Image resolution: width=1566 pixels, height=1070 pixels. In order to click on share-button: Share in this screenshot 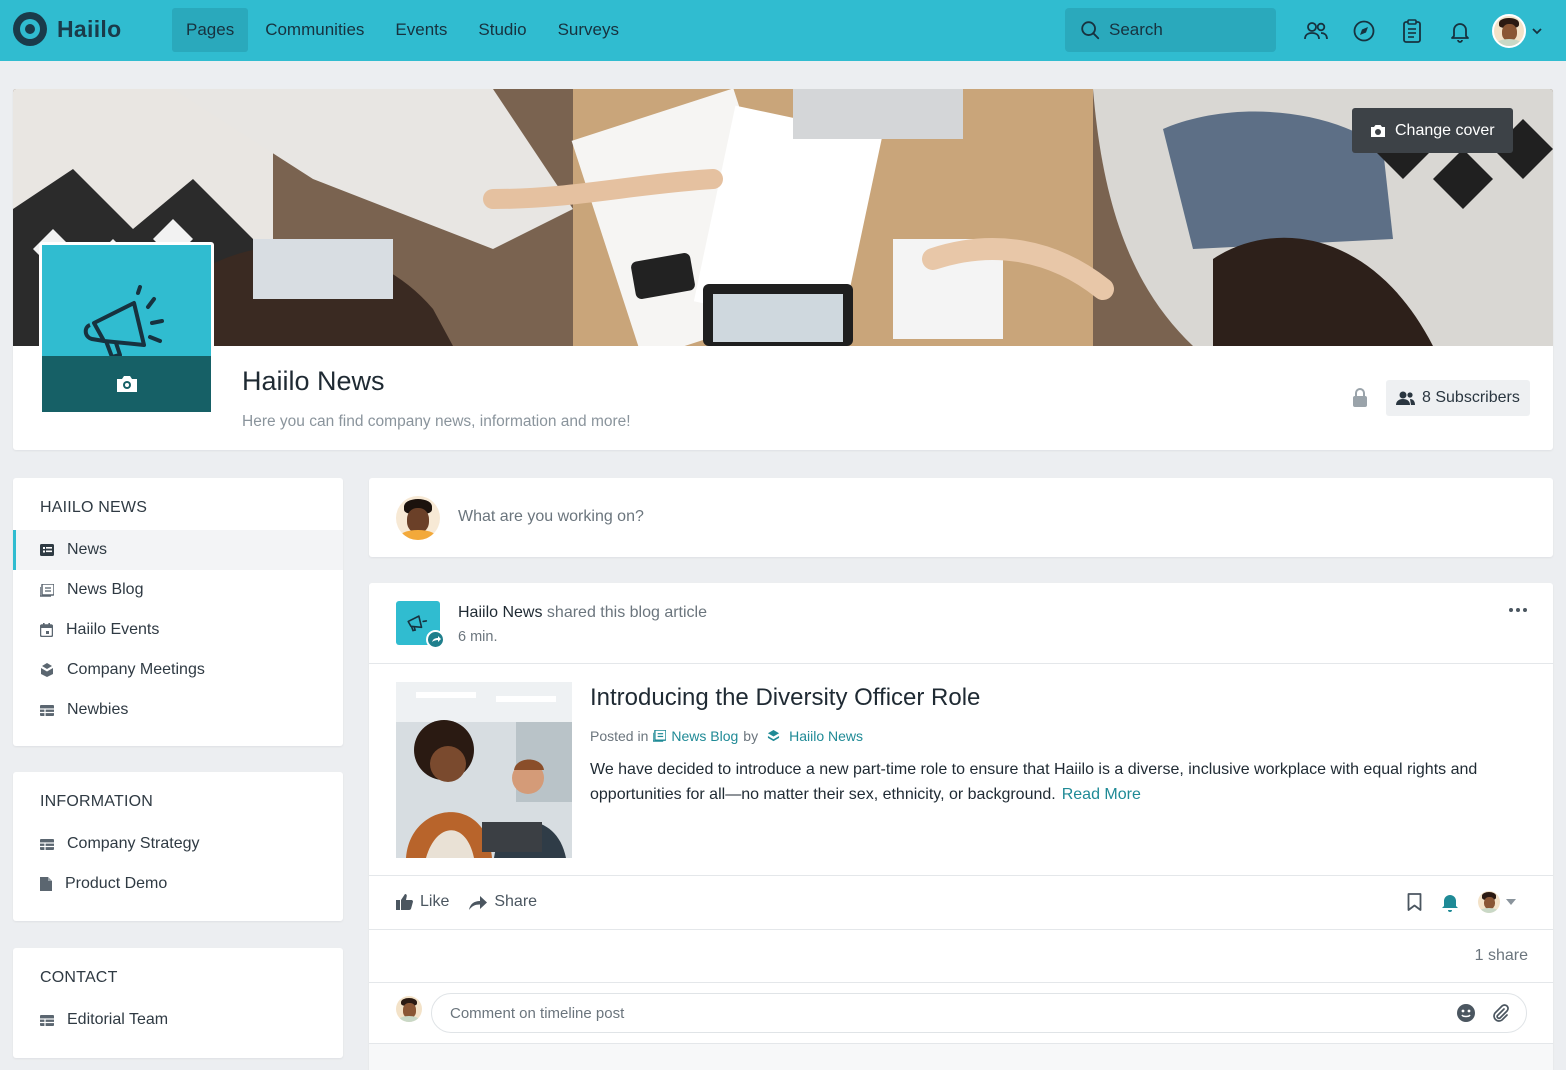, I will do `click(503, 902)`.